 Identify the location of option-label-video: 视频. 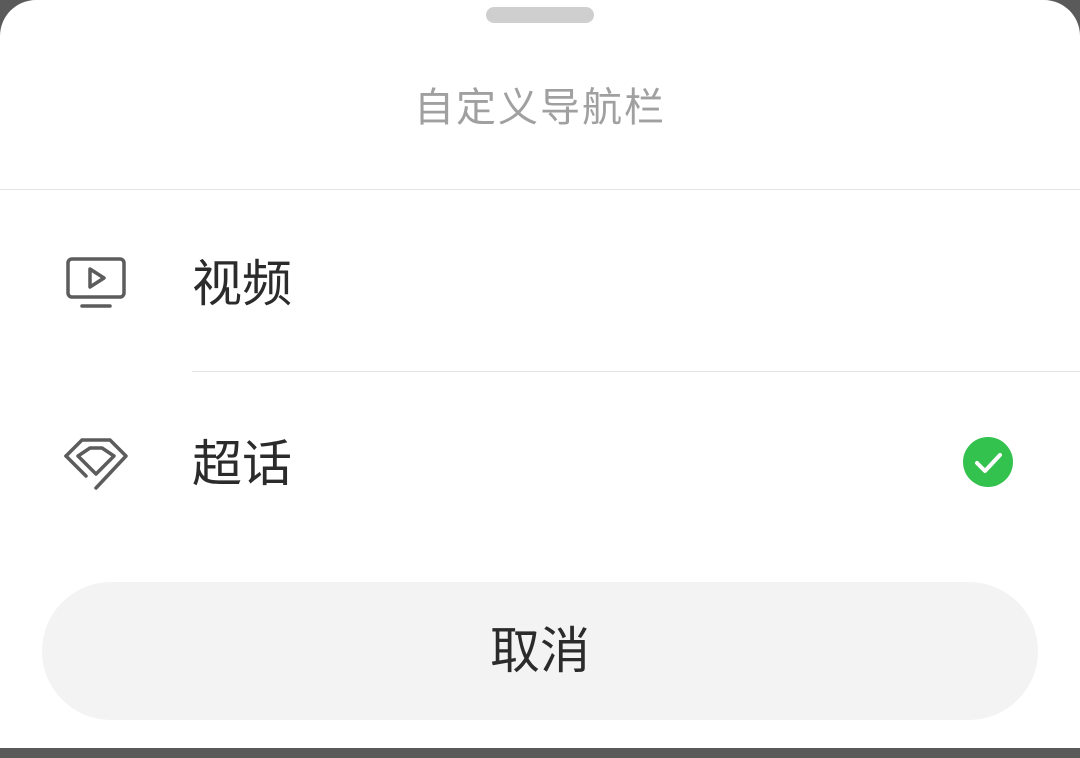
(242, 284).